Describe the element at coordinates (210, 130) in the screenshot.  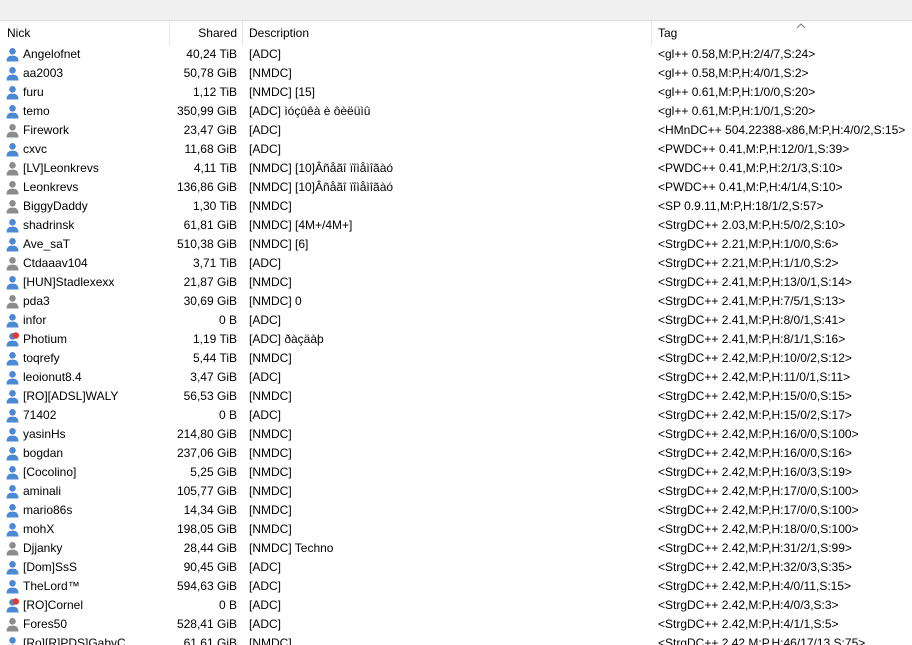
I see `user-shared: 23,47 GiB` at that location.